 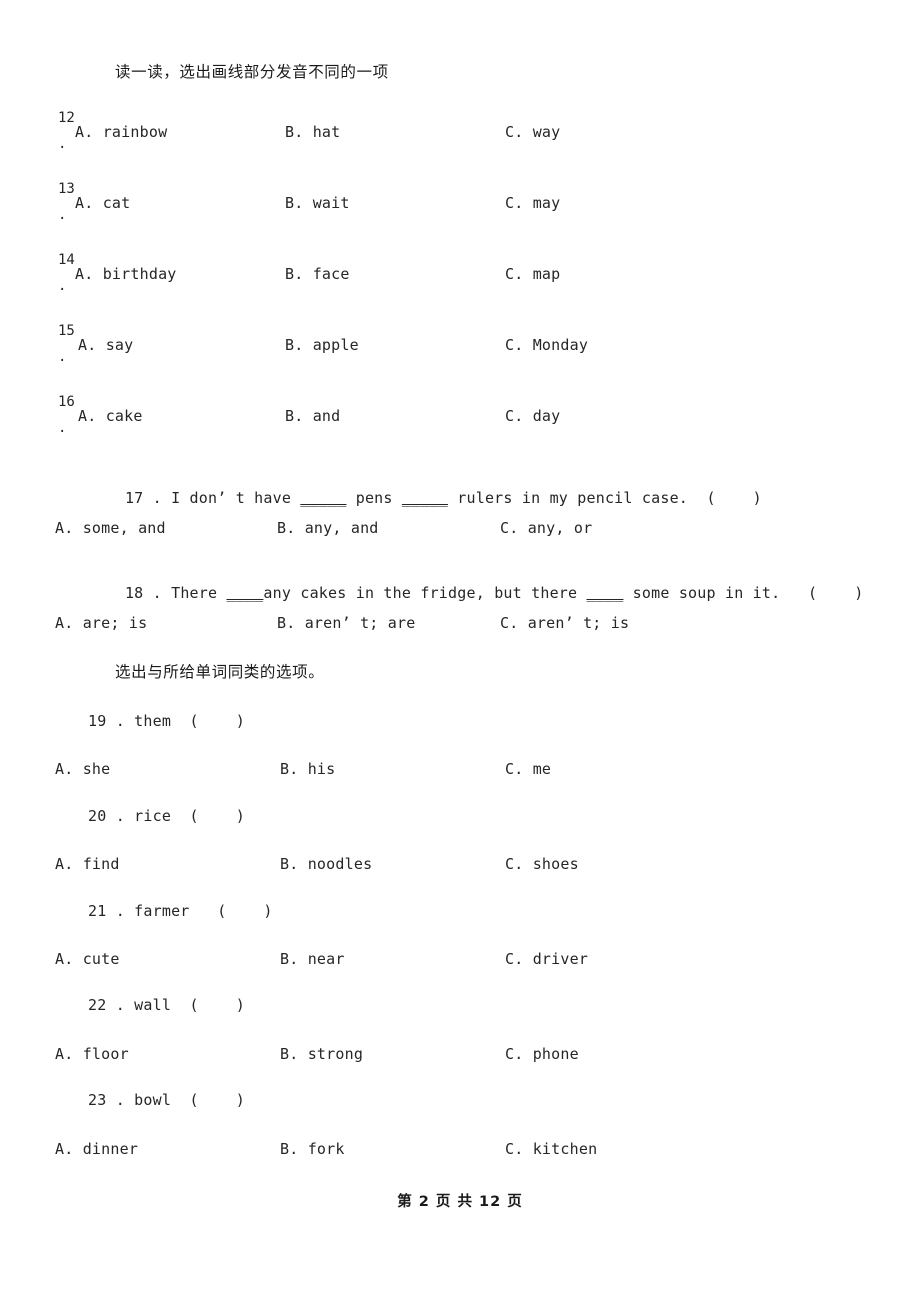 What do you see at coordinates (110, 416) in the screenshot?
I see `option-a-16: A. cake` at bounding box center [110, 416].